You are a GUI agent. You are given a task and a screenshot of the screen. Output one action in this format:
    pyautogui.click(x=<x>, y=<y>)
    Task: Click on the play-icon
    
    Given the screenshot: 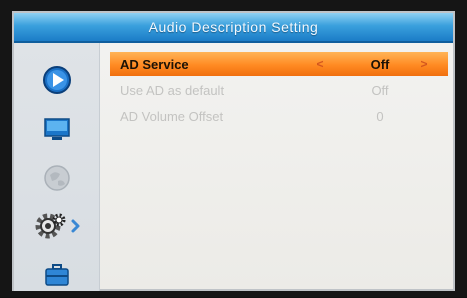 What is the action you would take?
    pyautogui.click(x=57, y=80)
    